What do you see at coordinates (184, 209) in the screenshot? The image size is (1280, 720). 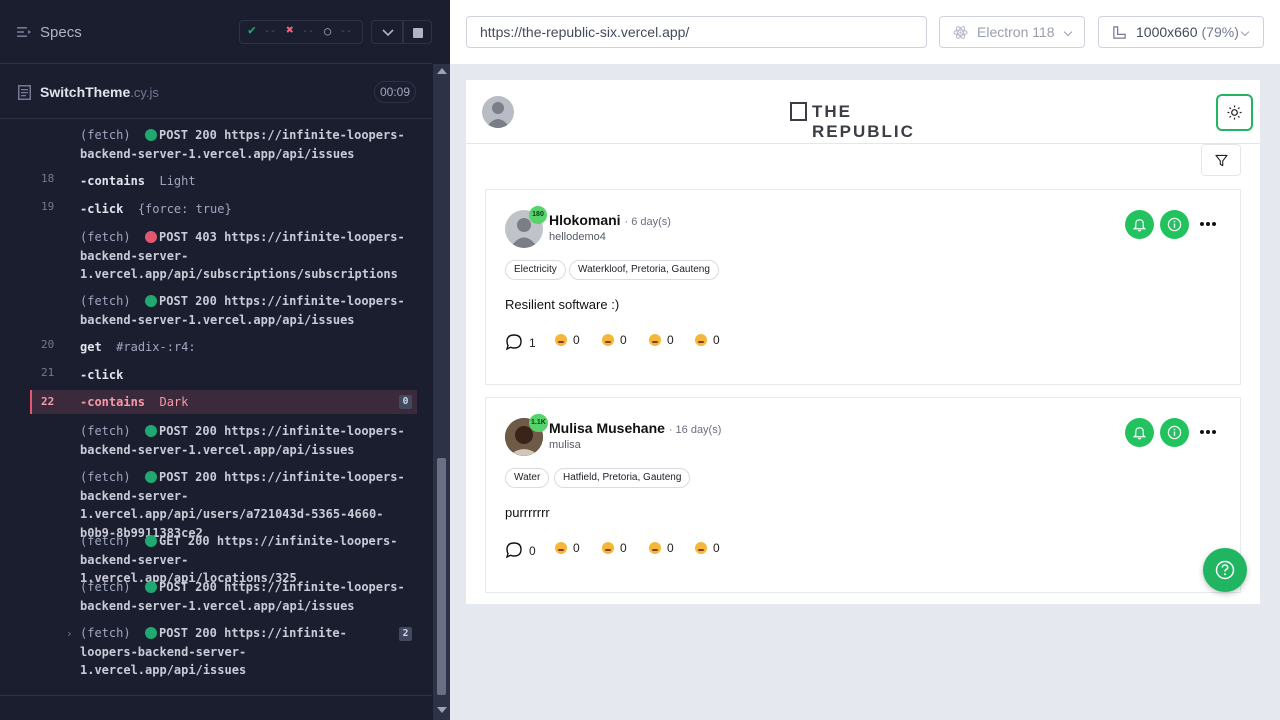 I see `command-arg: {force: true}` at bounding box center [184, 209].